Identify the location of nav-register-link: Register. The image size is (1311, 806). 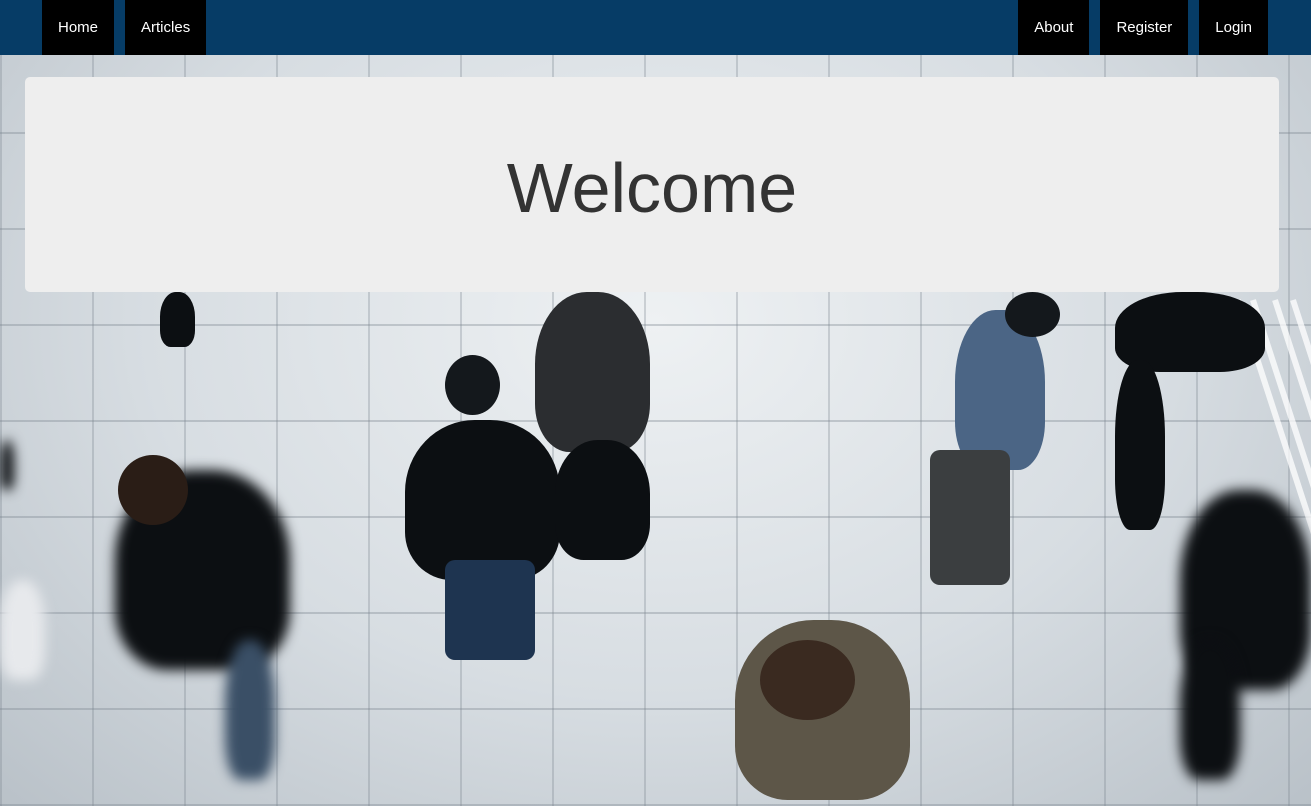
(1144, 27).